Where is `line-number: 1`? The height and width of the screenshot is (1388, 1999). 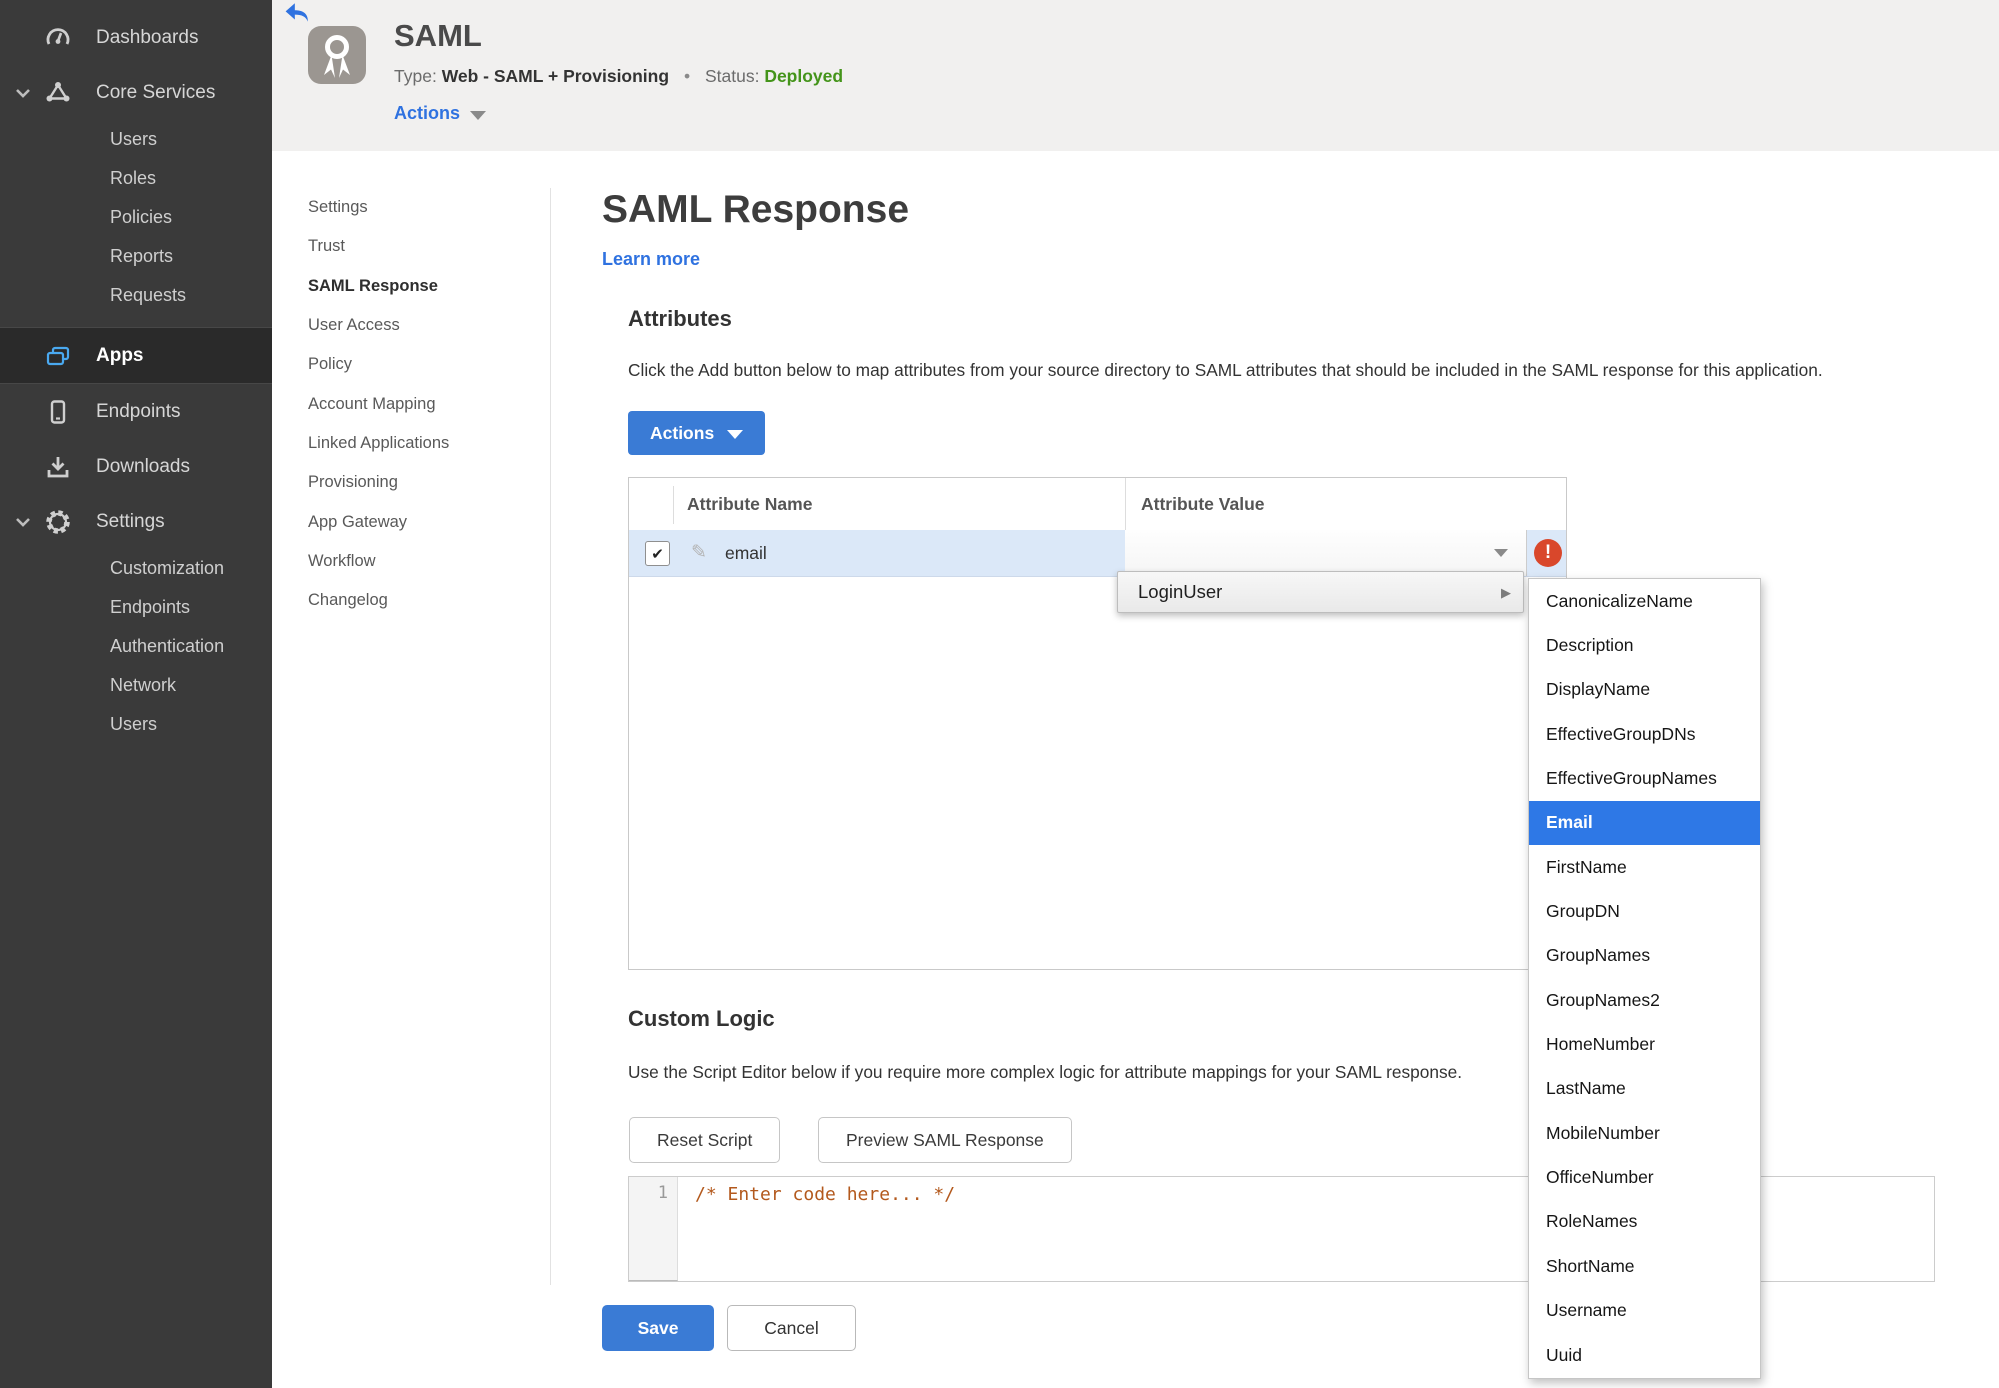
line-number: 1 is located at coordinates (662, 1193).